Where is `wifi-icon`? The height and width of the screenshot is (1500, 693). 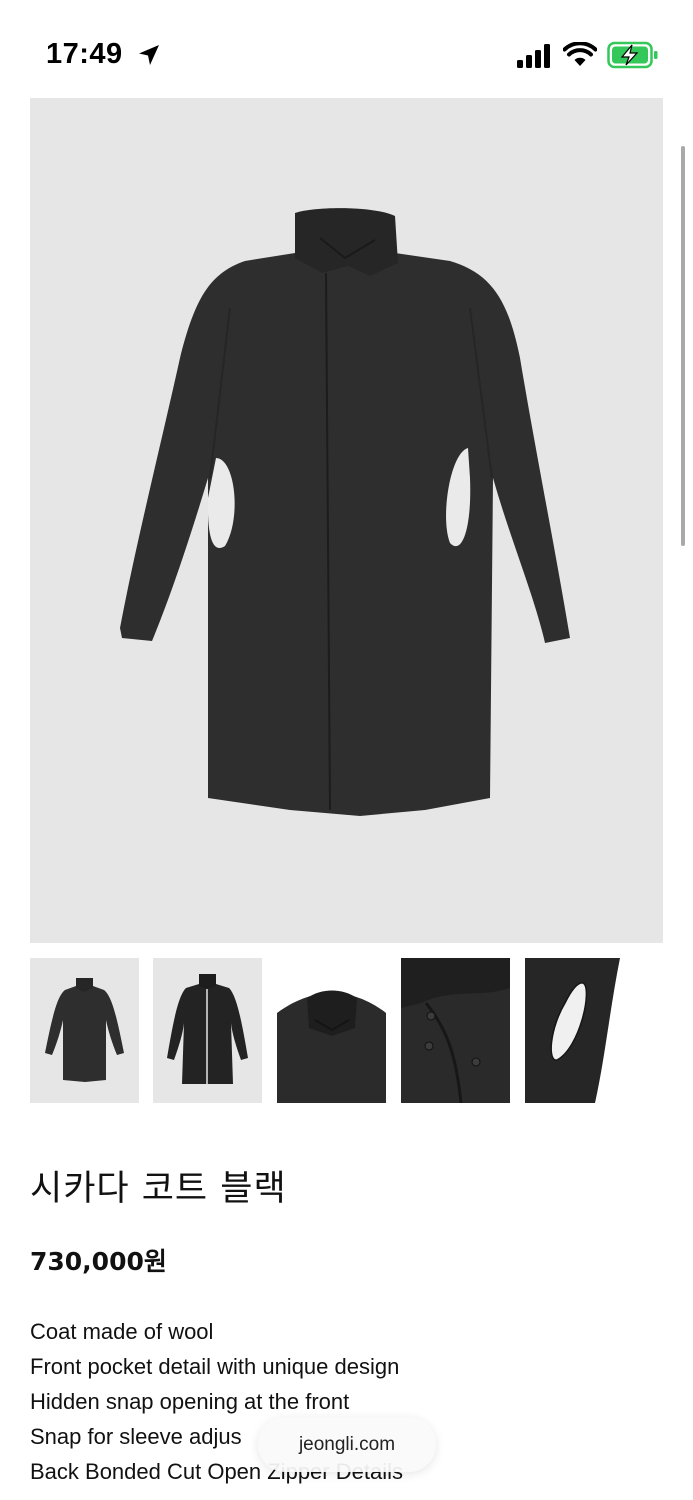 wifi-icon is located at coordinates (580, 54).